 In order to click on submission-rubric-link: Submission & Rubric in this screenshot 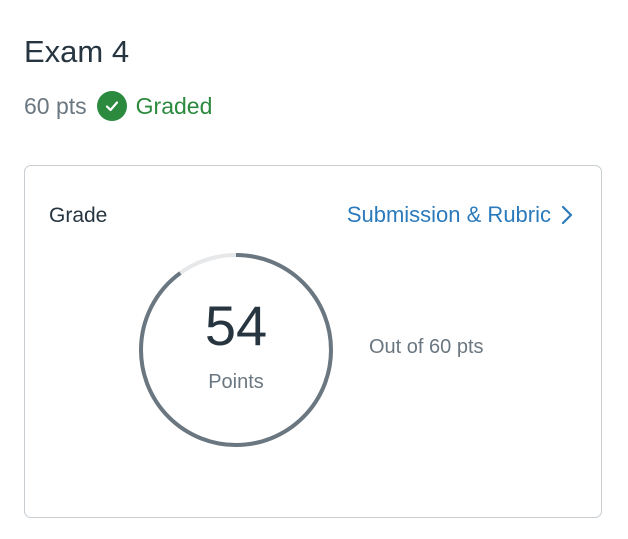, I will do `click(460, 215)`.